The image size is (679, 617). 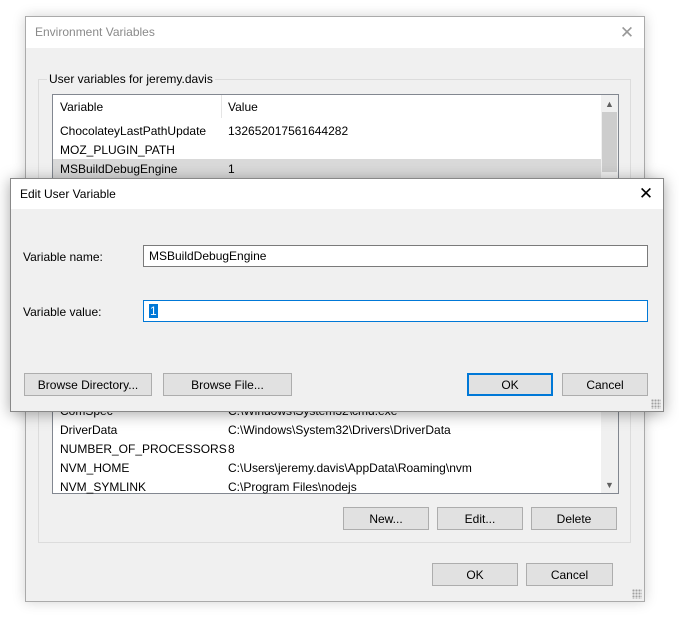 What do you see at coordinates (103, 487) in the screenshot?
I see `variable-name: NVM_SYMLINK` at bounding box center [103, 487].